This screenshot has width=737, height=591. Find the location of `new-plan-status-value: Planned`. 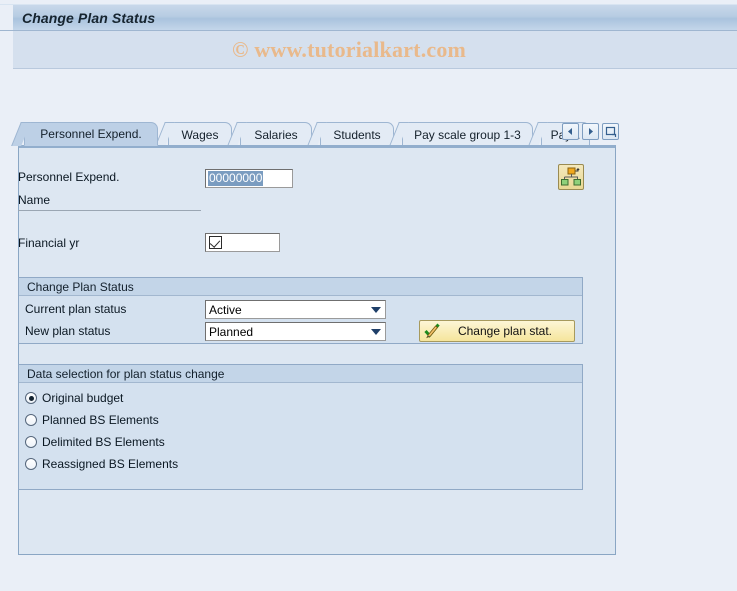

new-plan-status-value: Planned is located at coordinates (231, 331).